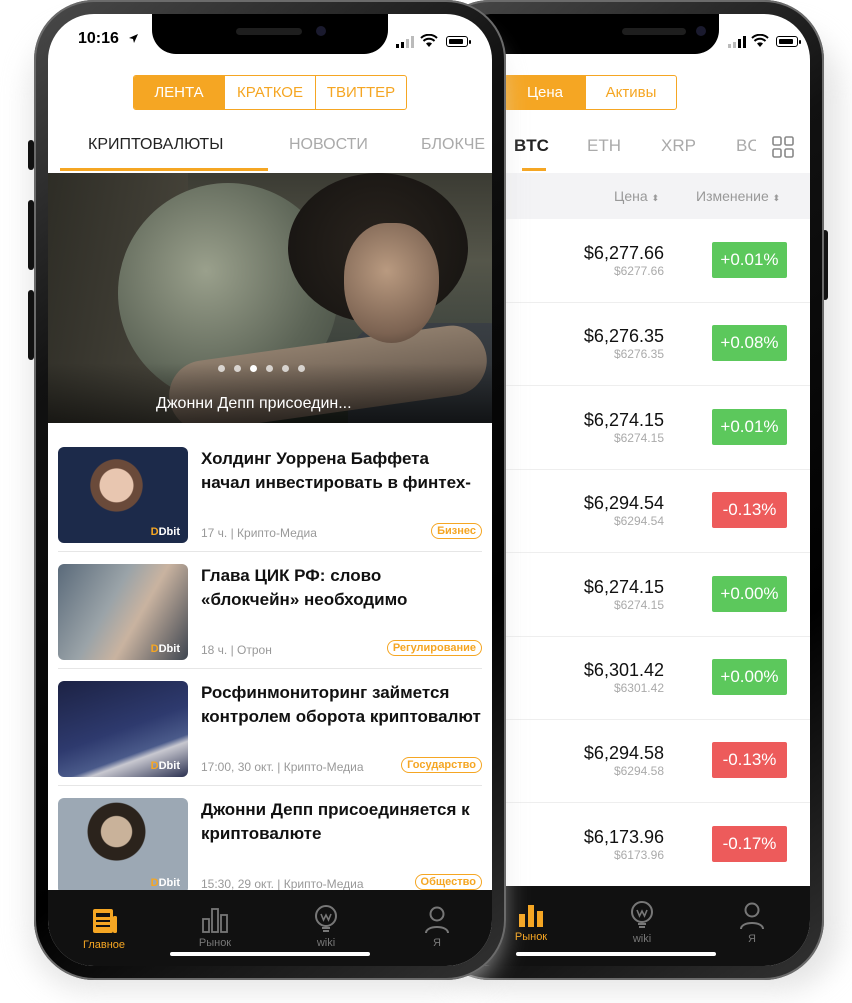  What do you see at coordinates (179, 92) in the screenshot?
I see `segment-feed: ЛЕНТА` at bounding box center [179, 92].